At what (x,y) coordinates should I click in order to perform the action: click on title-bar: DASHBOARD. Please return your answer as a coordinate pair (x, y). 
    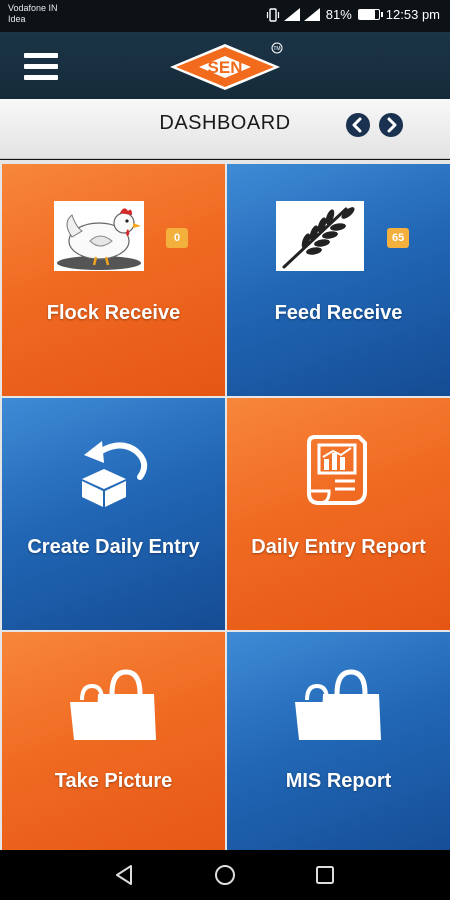
    Looking at the image, I should click on (225, 129).